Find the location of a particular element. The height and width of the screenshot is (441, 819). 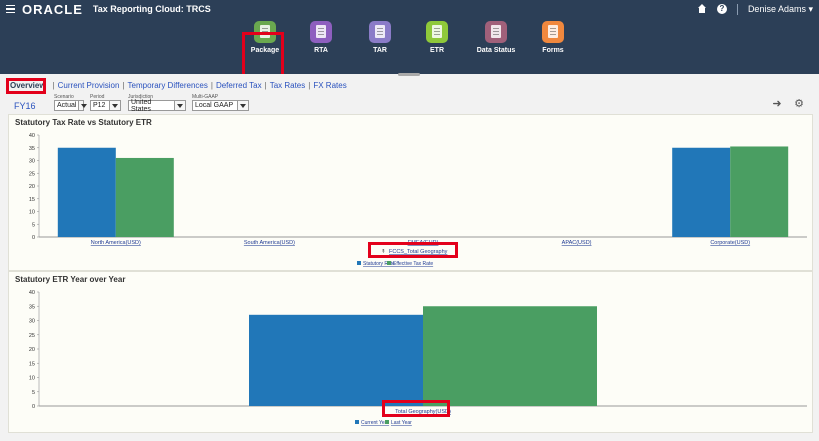

user-menu: Denise Adams ▾ is located at coordinates (780, 9).